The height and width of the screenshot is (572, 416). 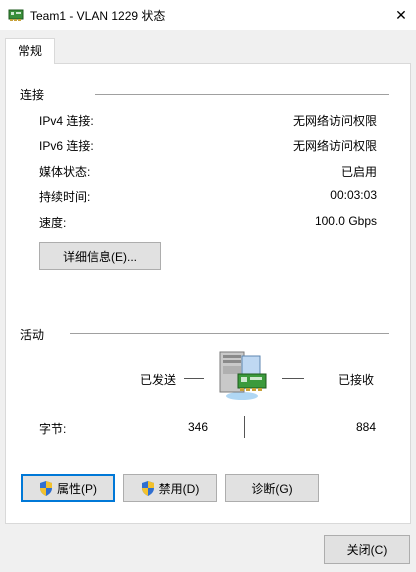 I want to click on speed-value: 100.0 Gbps, so click(x=345, y=221).